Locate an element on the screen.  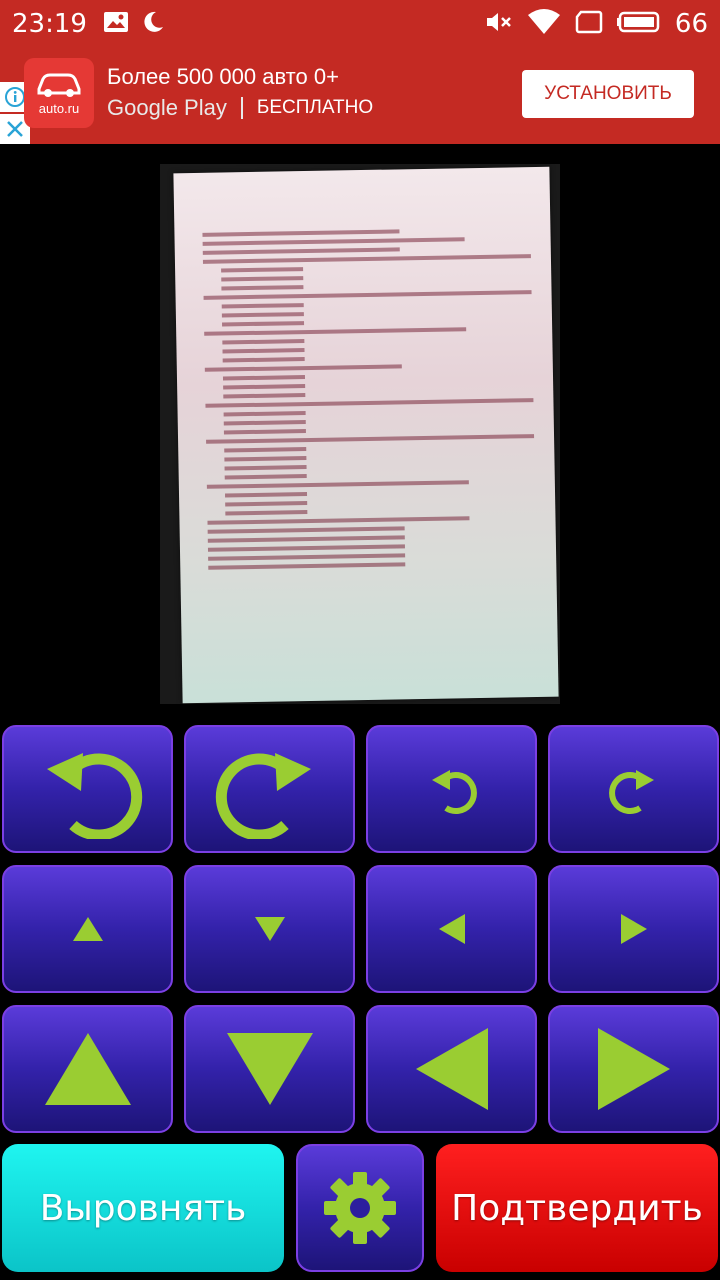
move-right-small-icon is located at coordinates (633, 929).